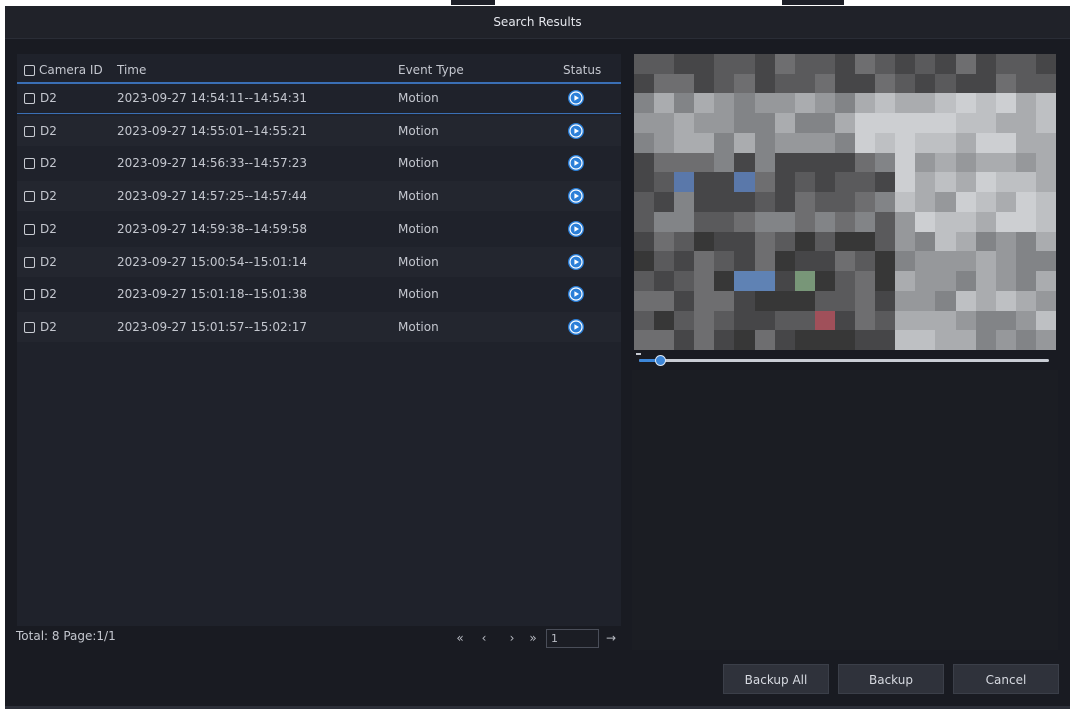  What do you see at coordinates (844, 360) in the screenshot?
I see `playback-timeline` at bounding box center [844, 360].